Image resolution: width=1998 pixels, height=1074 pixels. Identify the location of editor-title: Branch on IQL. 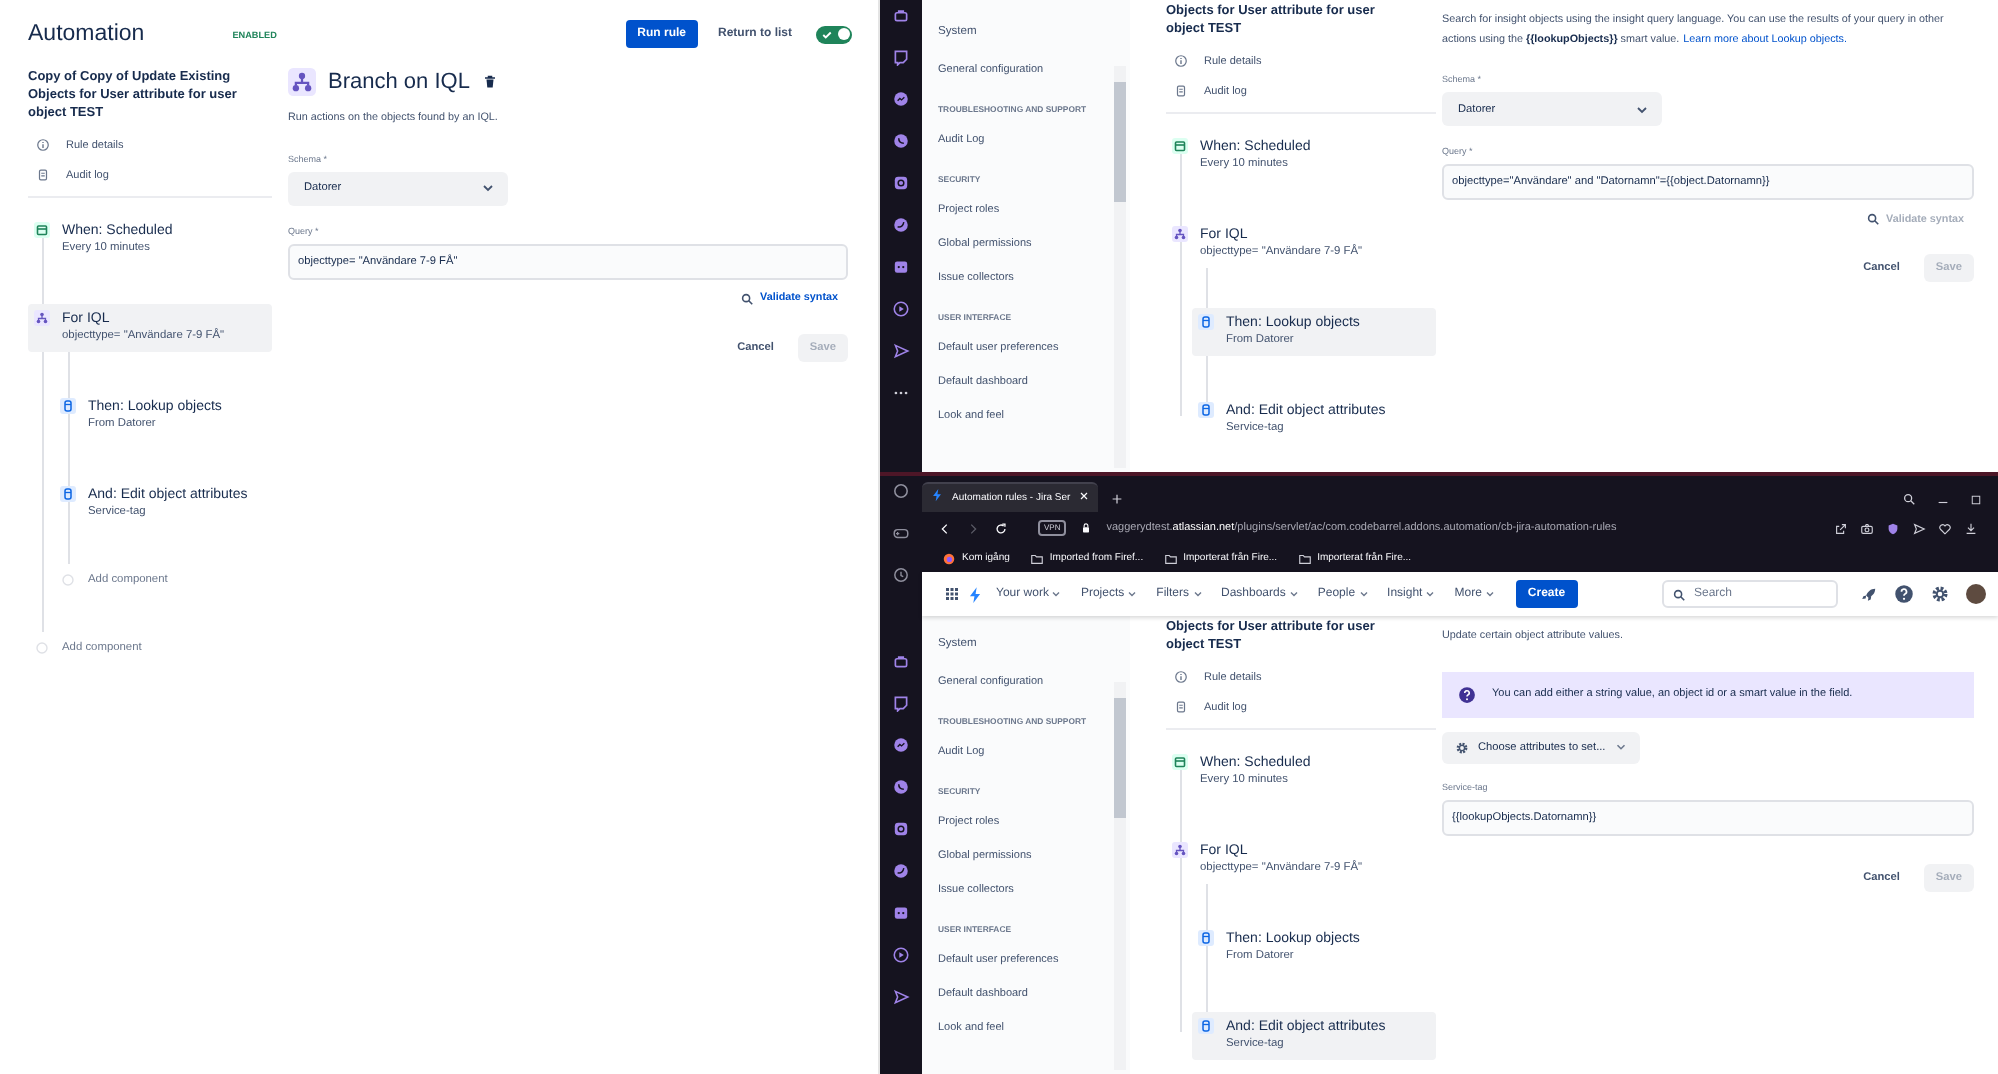
(399, 82).